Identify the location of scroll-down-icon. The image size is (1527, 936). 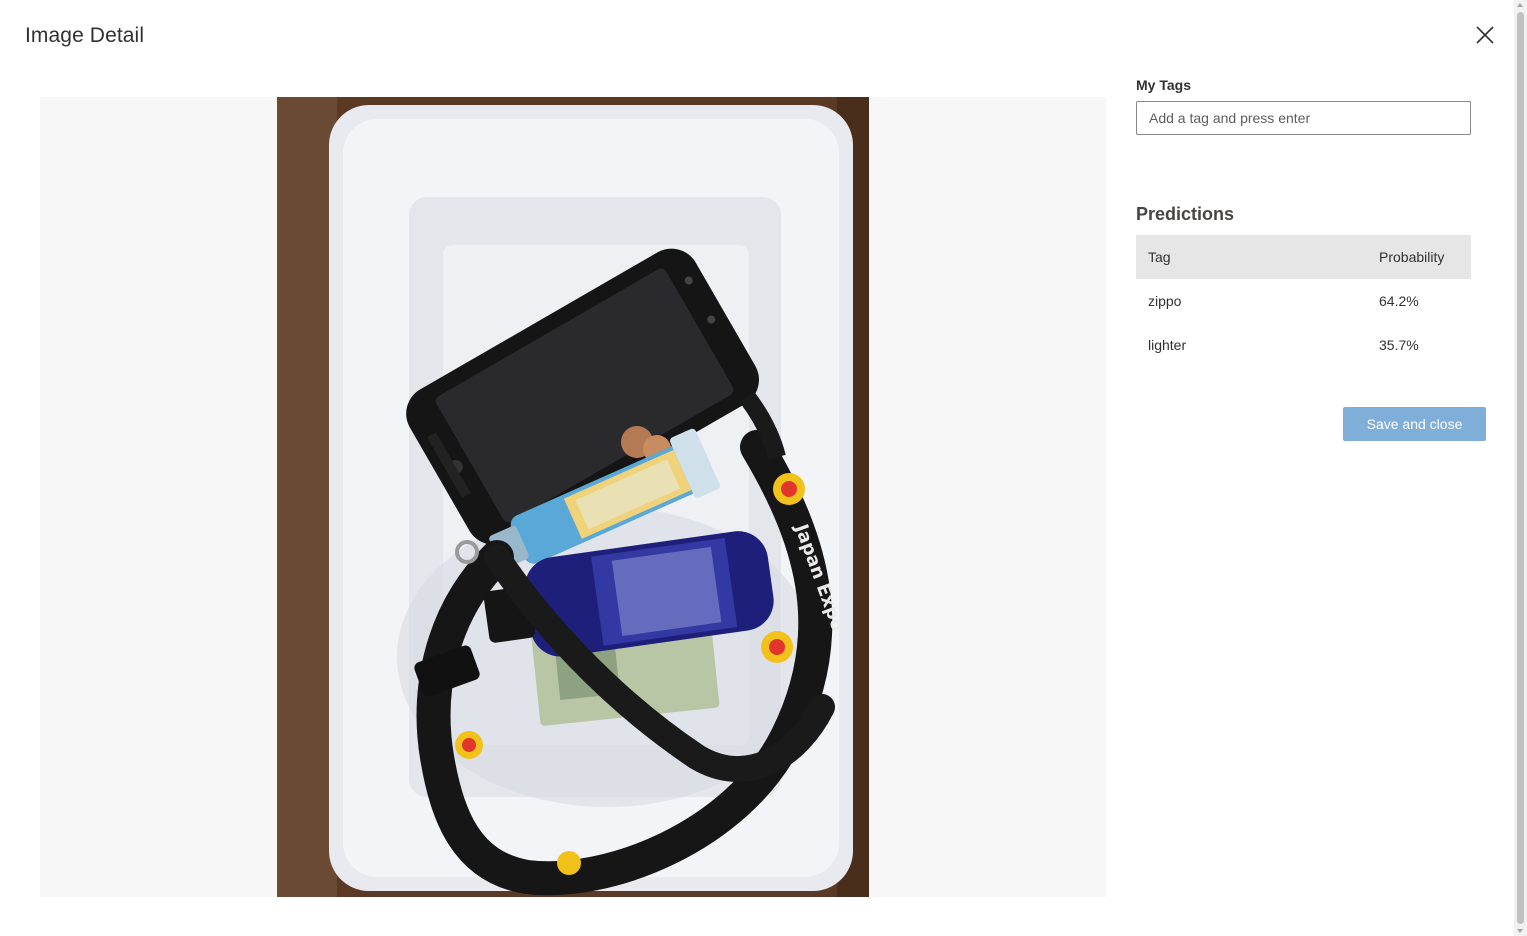
(1520, 931).